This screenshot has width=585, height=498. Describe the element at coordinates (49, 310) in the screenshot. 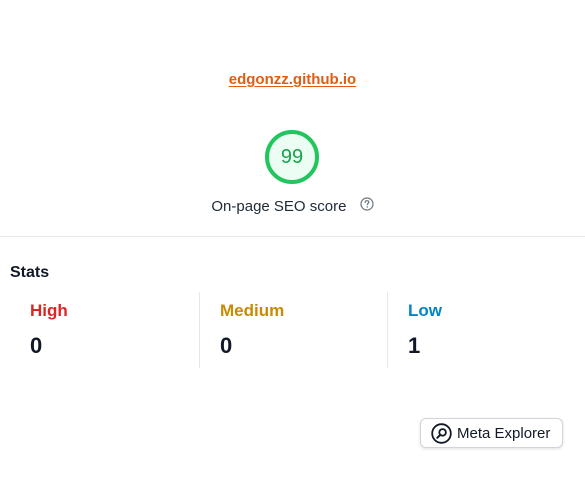

I see `stat-high-label: High` at that location.